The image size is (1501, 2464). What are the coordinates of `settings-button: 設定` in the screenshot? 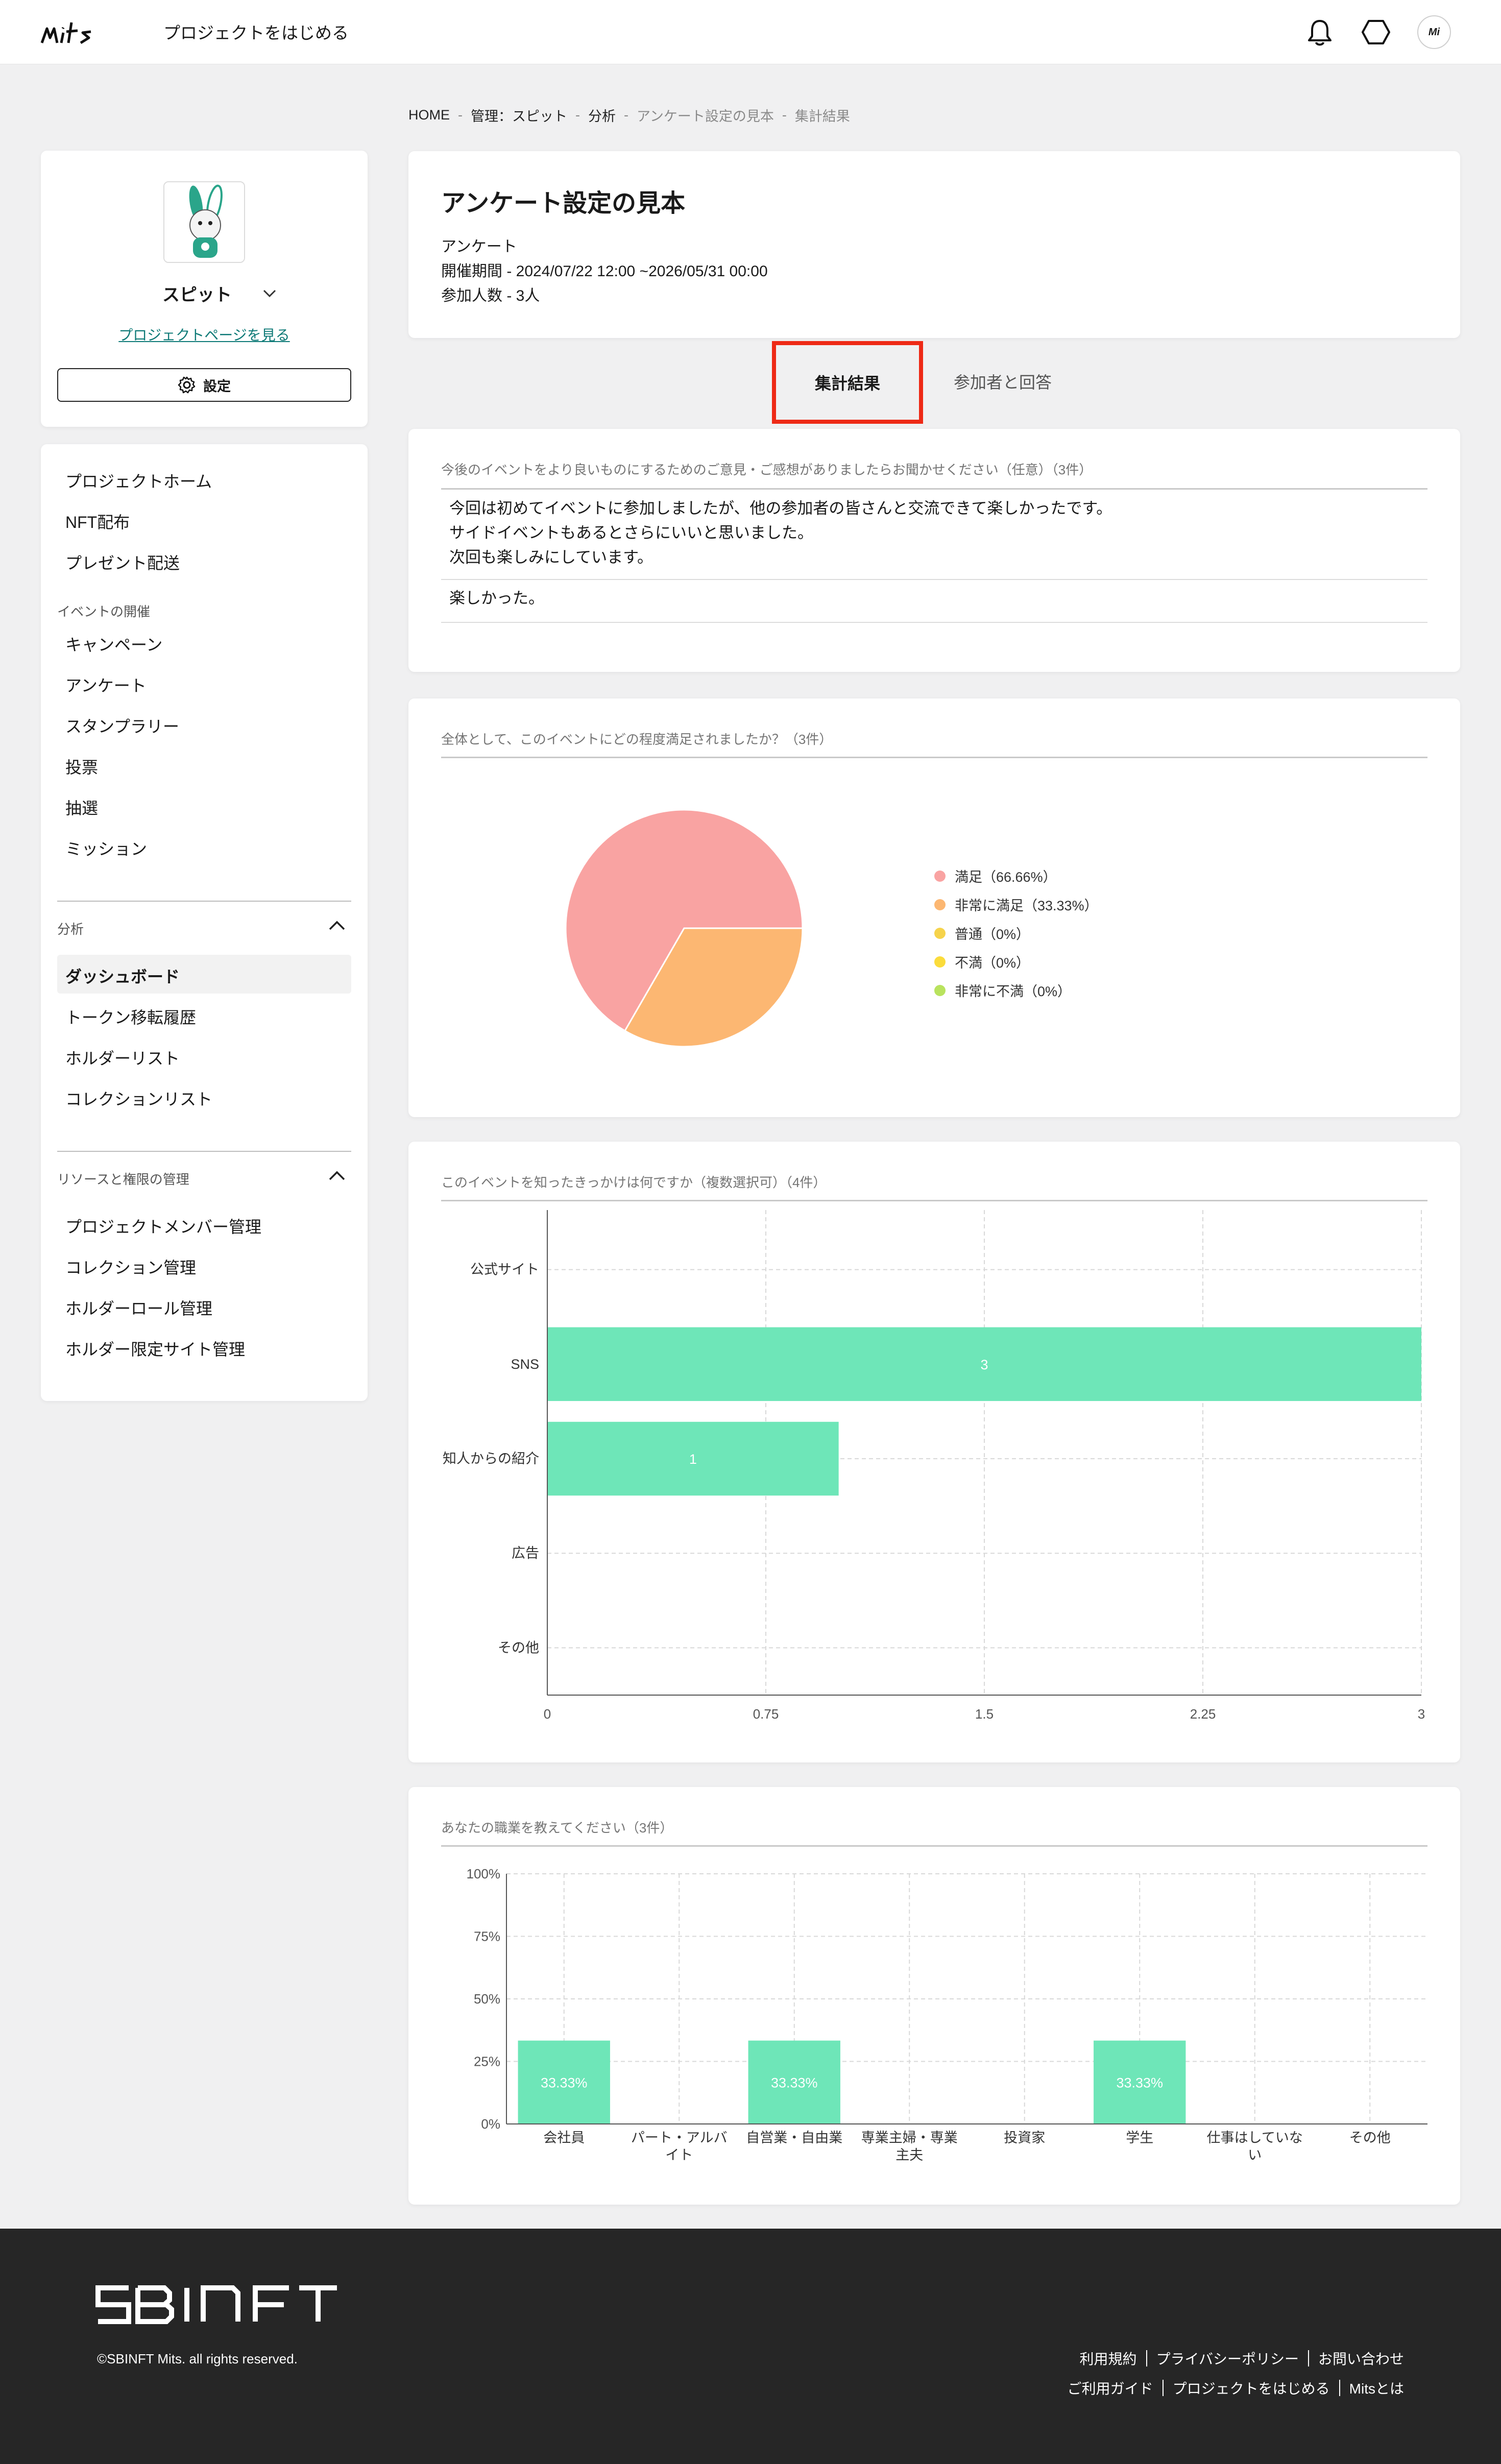 It's located at (204, 385).